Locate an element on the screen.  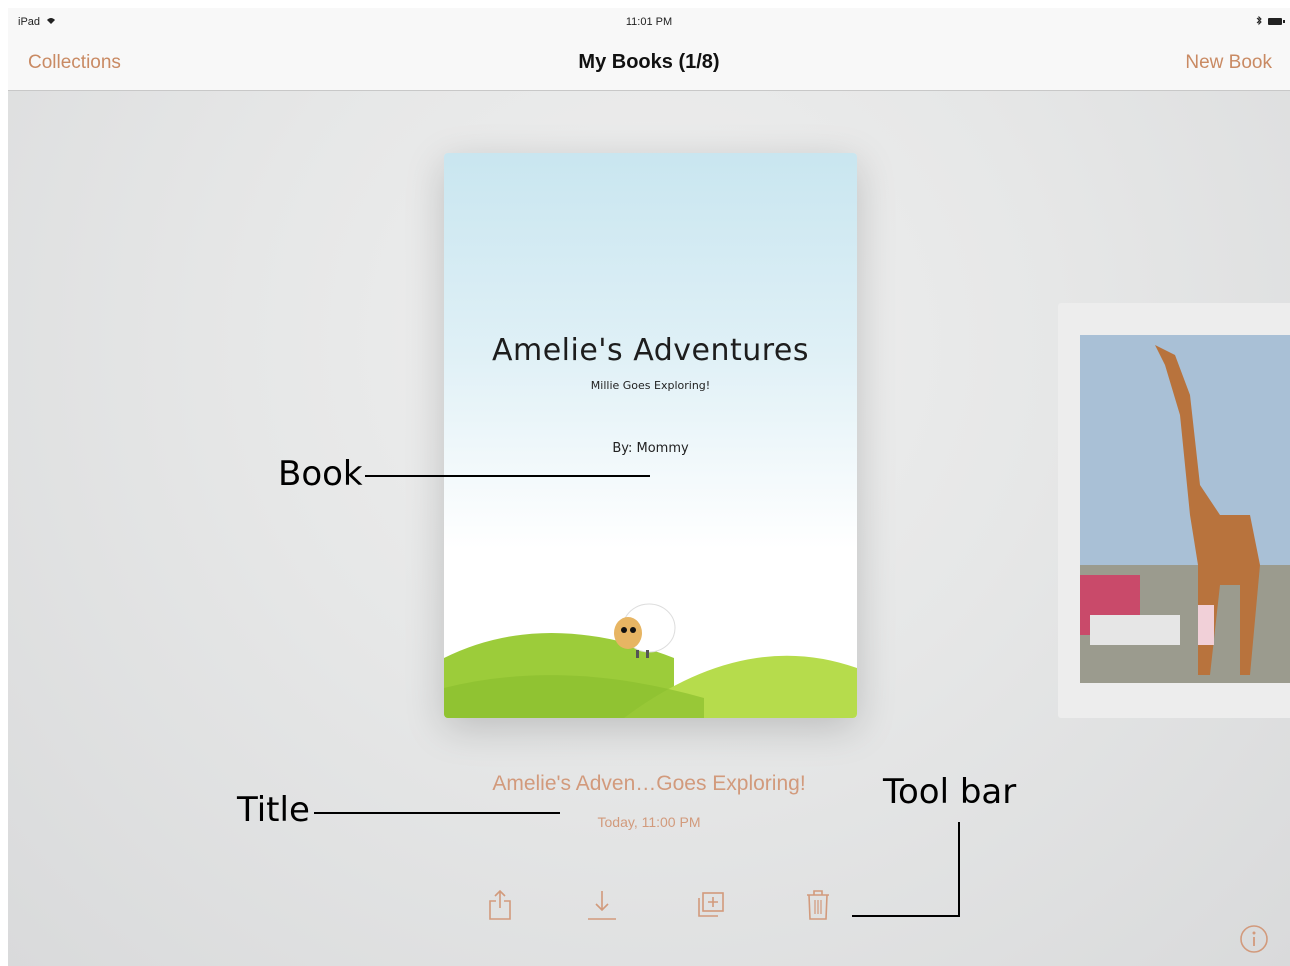
share-icon is located at coordinates (500, 904).